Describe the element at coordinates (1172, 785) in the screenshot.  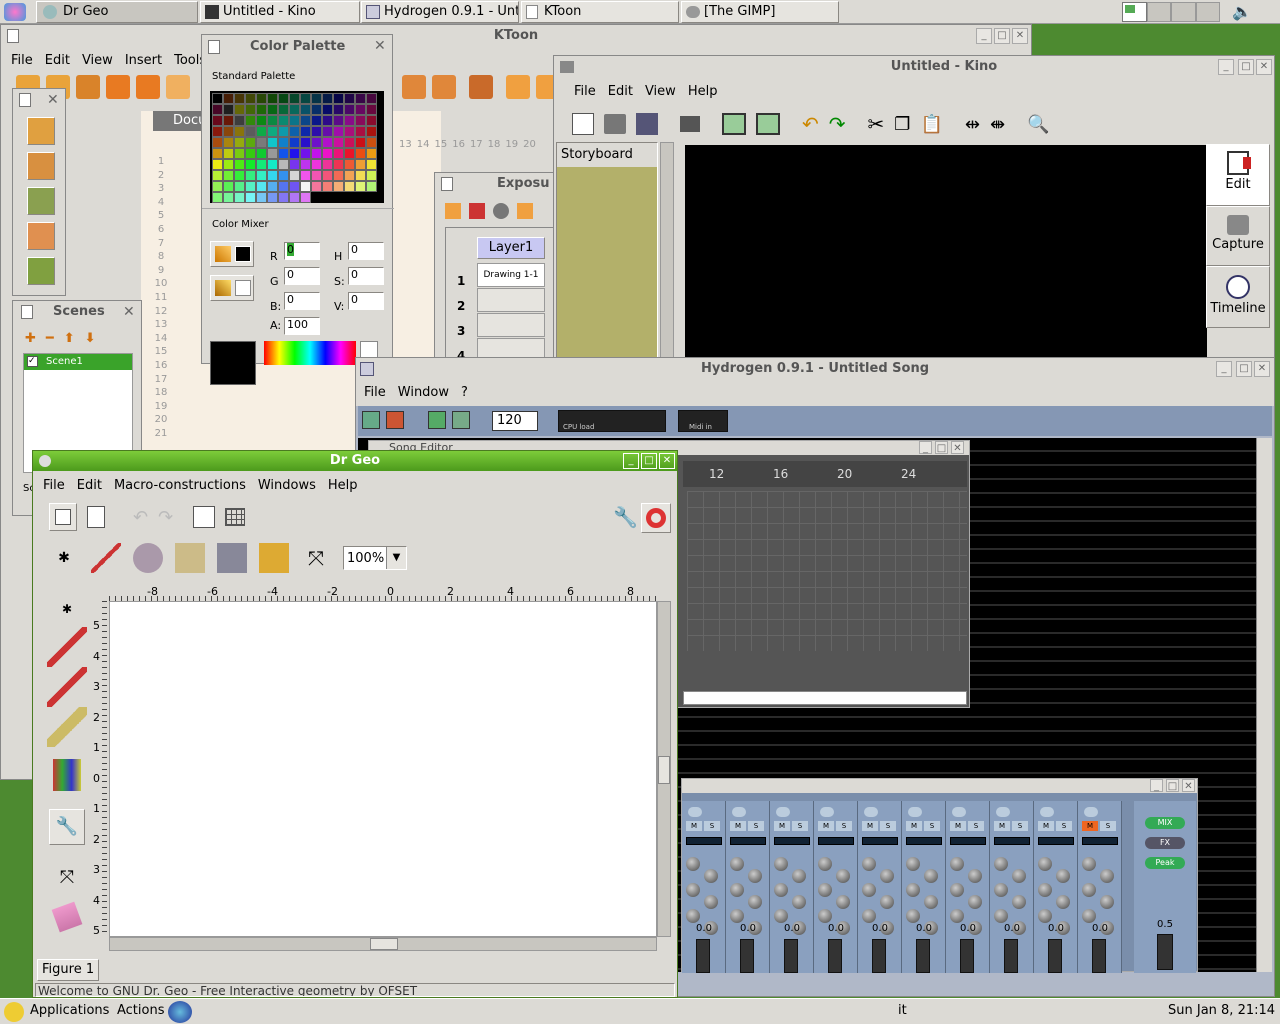
I see `maximize-button: □` at that location.